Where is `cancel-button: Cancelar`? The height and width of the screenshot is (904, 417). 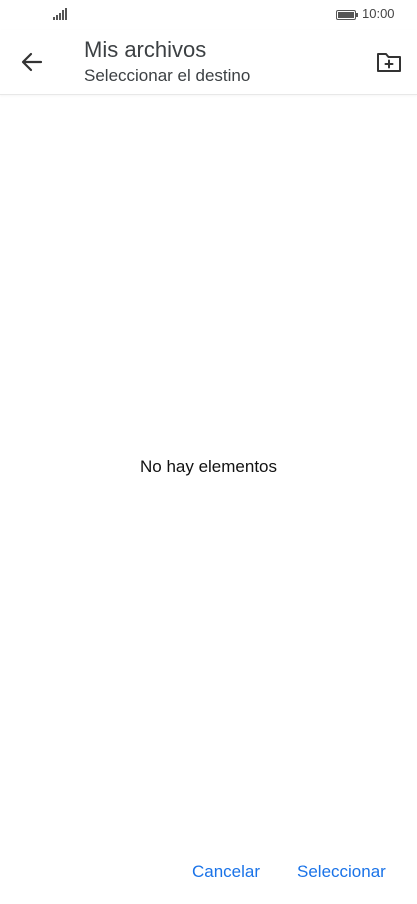
cancel-button: Cancelar is located at coordinates (226, 872).